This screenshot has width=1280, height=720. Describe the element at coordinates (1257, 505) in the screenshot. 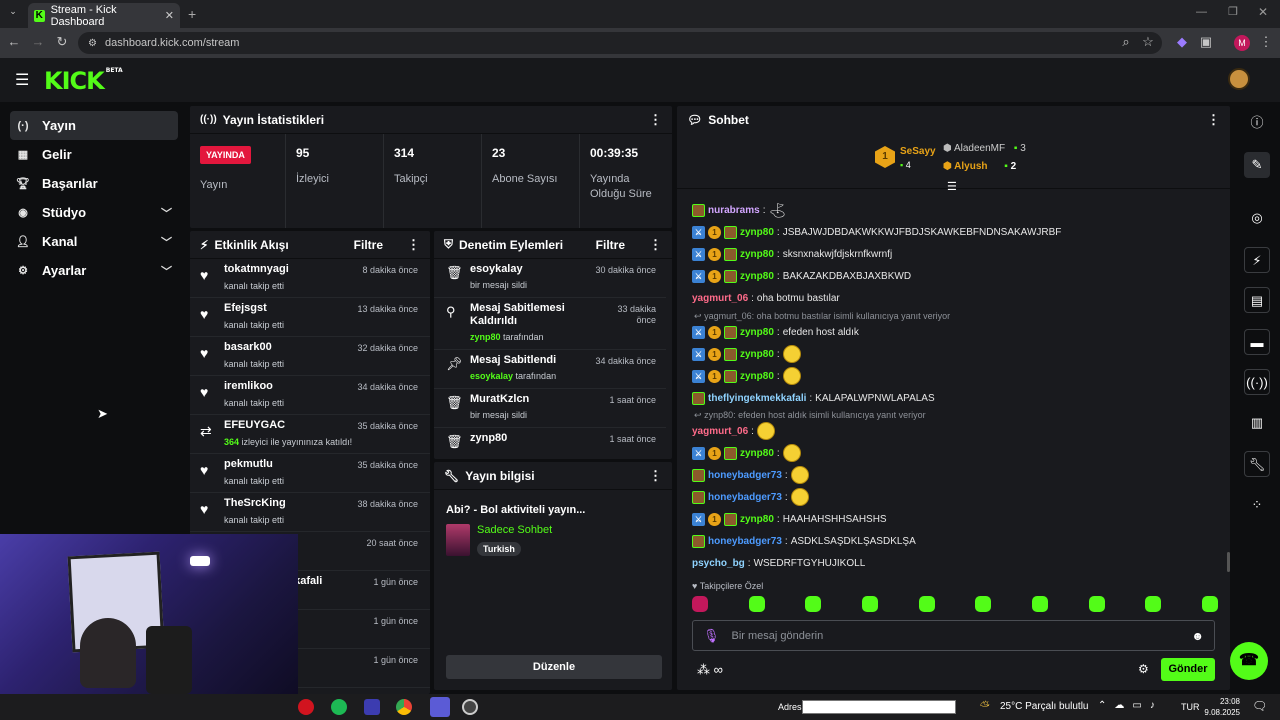

I see `apps-icon: ⁘` at that location.